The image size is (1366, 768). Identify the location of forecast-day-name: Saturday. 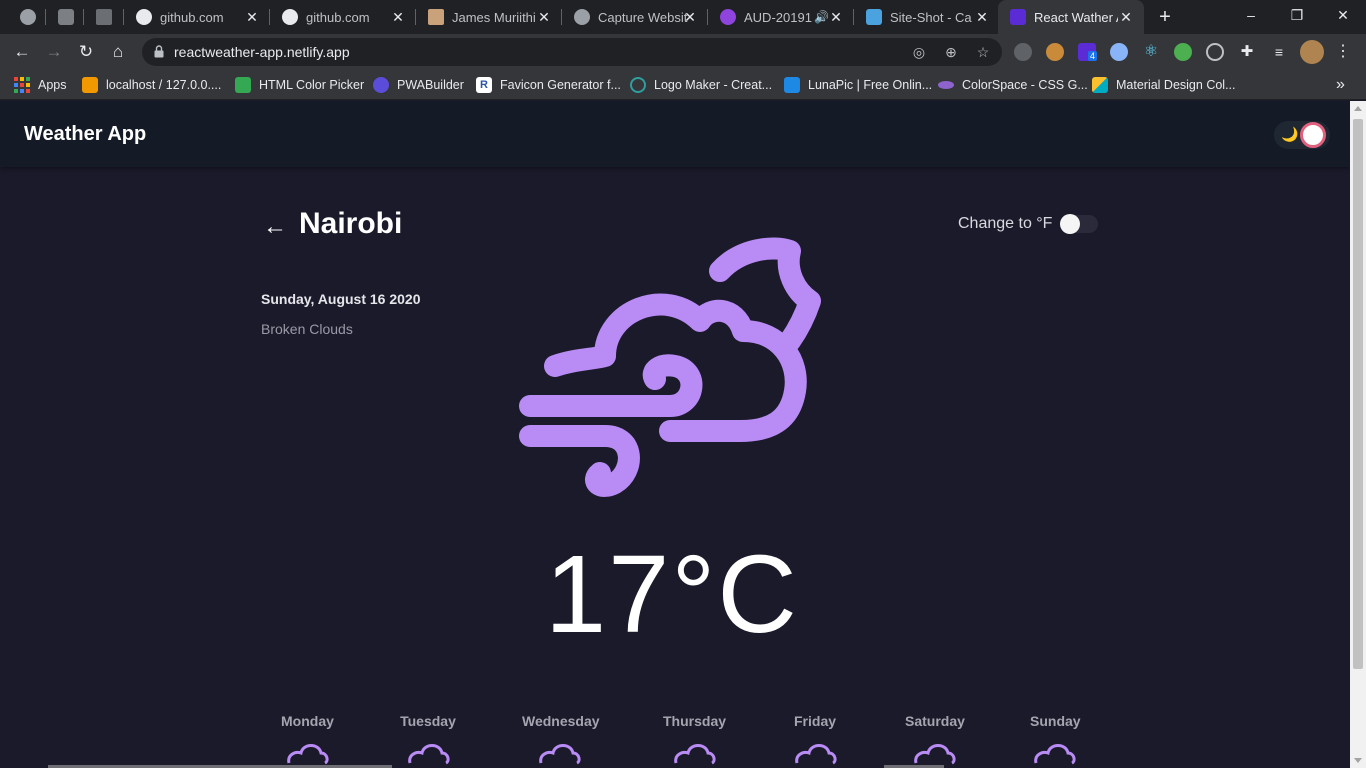
(935, 721).